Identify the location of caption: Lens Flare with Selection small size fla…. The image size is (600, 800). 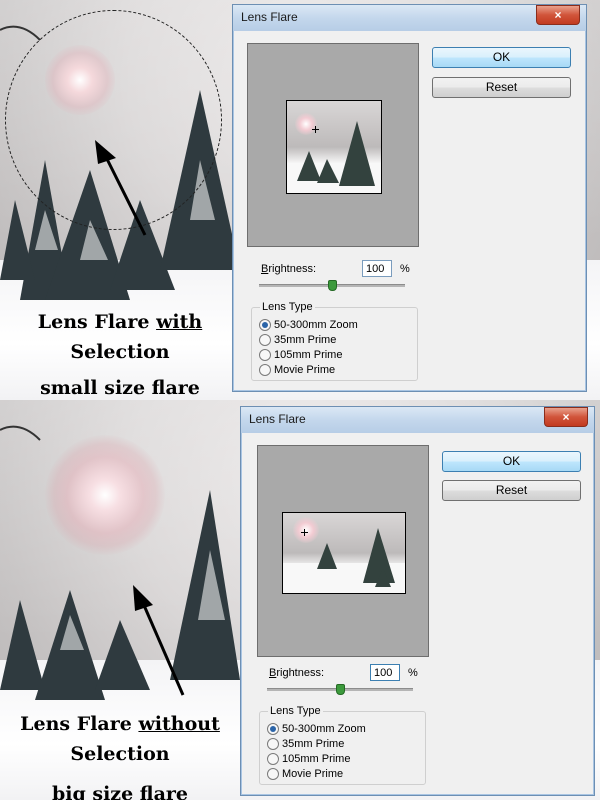
(120, 355).